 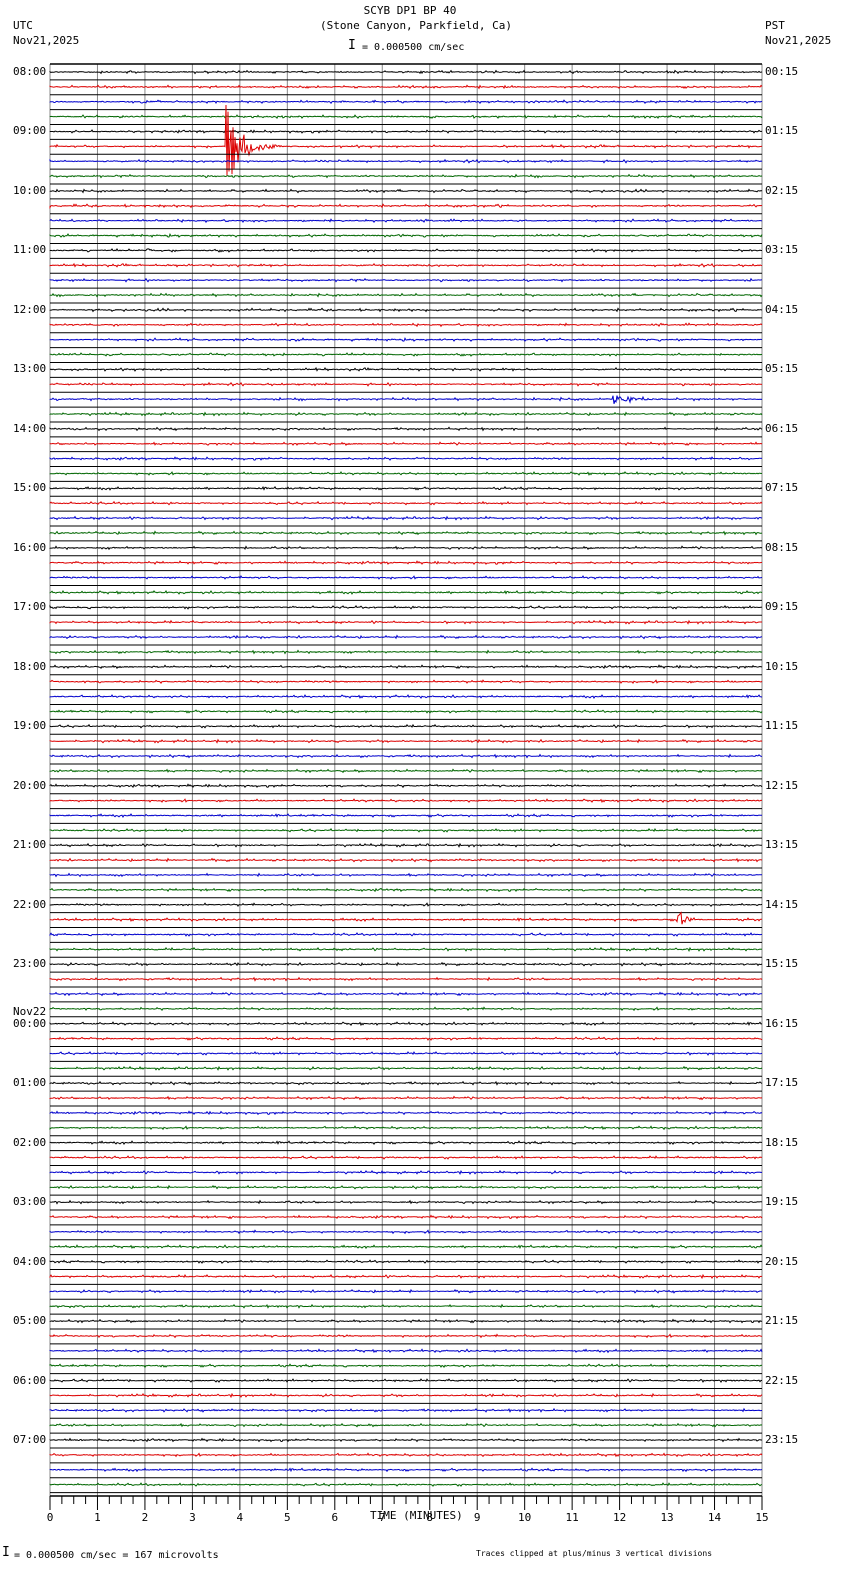 What do you see at coordinates (782, 785) in the screenshot?
I see `pst-hour-label: 12:15` at bounding box center [782, 785].